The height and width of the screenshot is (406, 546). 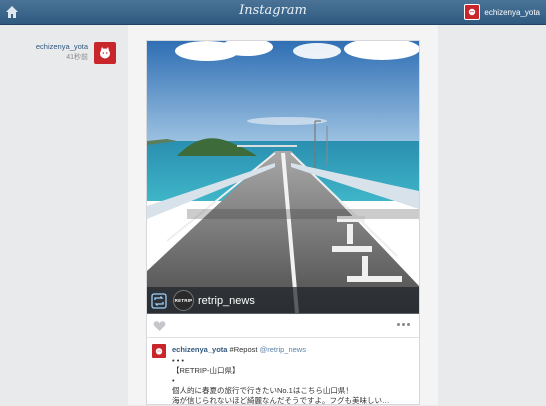 I want to click on retrip-logo: RETRIP, so click(x=183, y=300).